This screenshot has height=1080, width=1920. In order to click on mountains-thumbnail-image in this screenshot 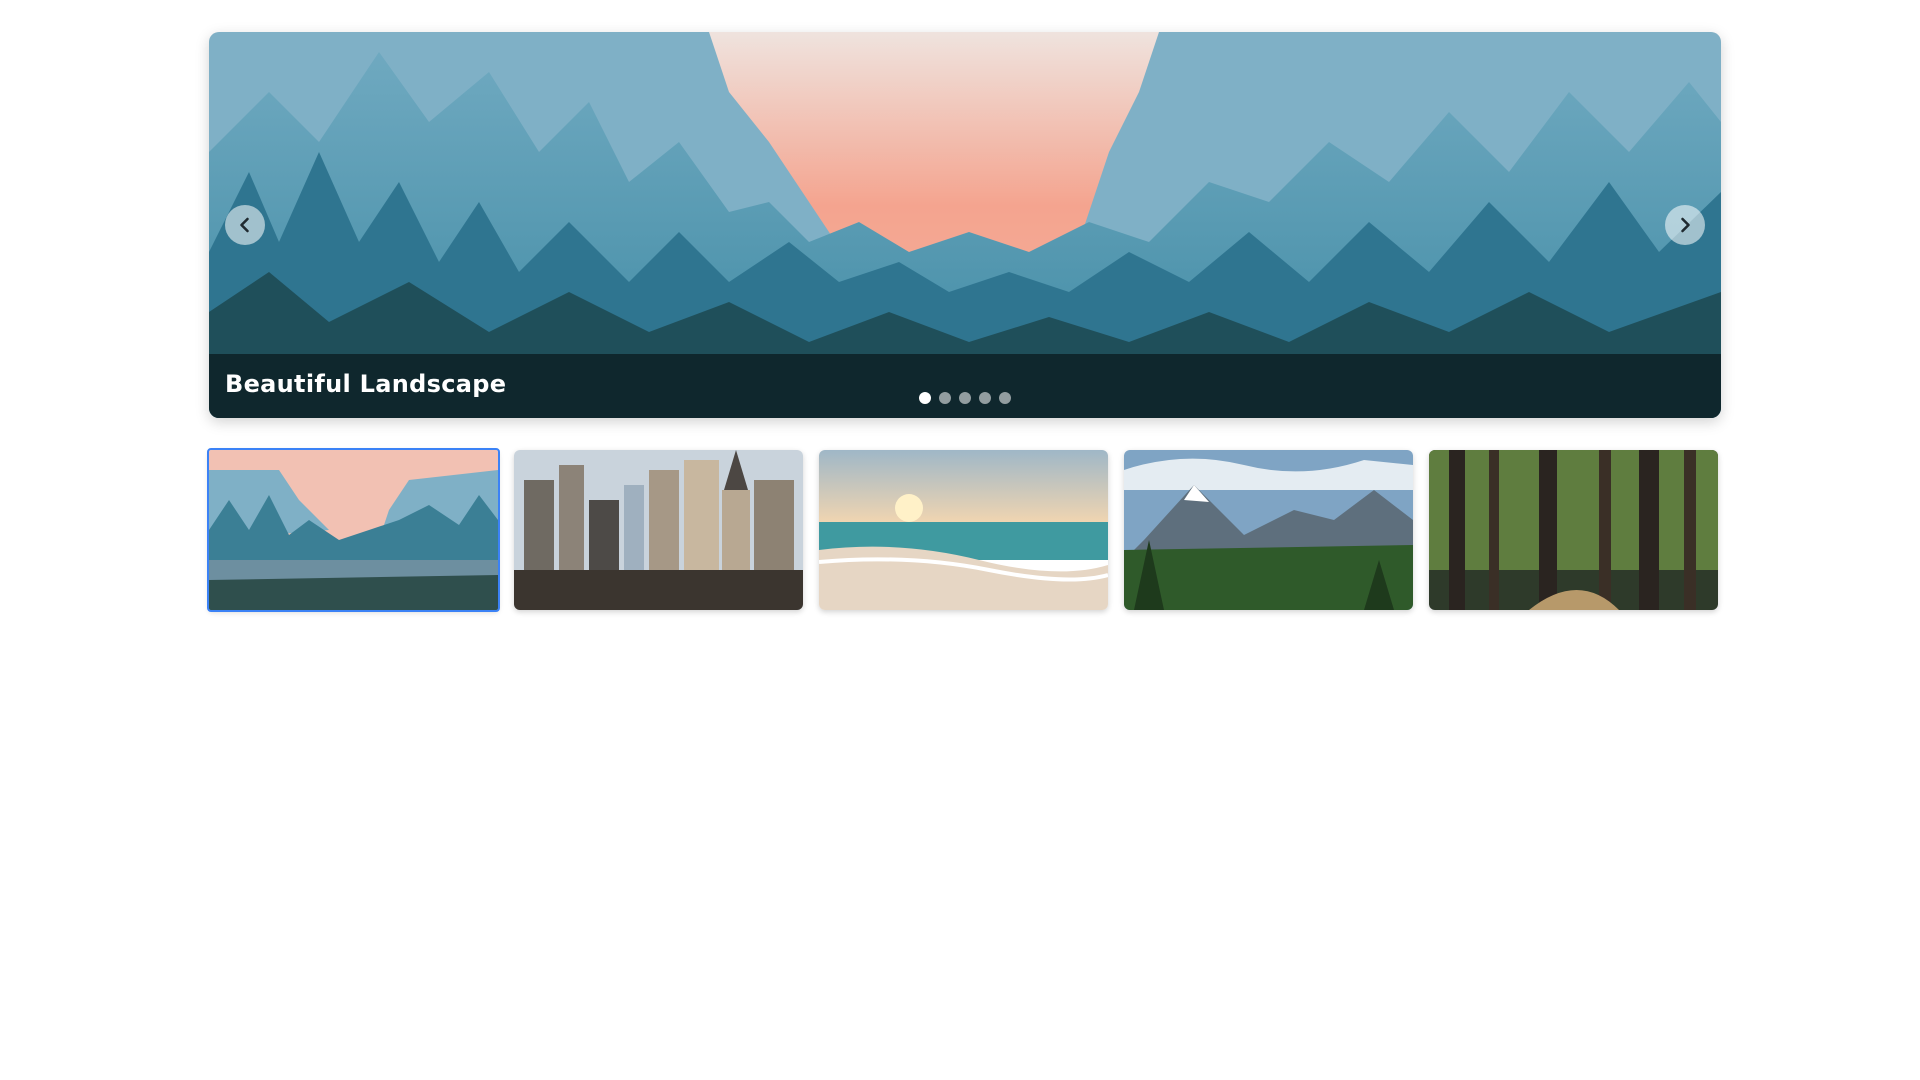, I will do `click(1268, 530)`.